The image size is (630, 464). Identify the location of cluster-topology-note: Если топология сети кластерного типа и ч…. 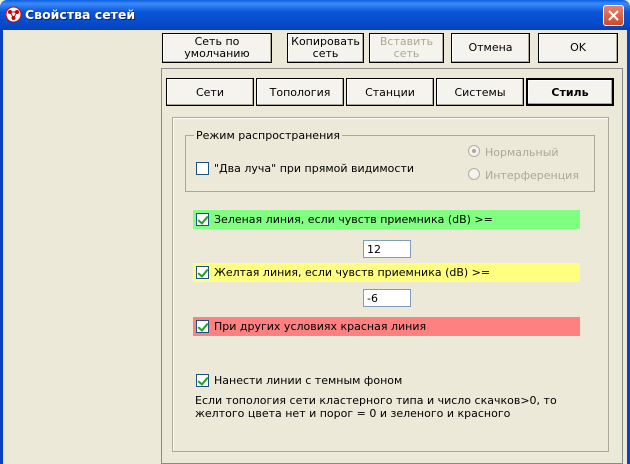
(376, 407).